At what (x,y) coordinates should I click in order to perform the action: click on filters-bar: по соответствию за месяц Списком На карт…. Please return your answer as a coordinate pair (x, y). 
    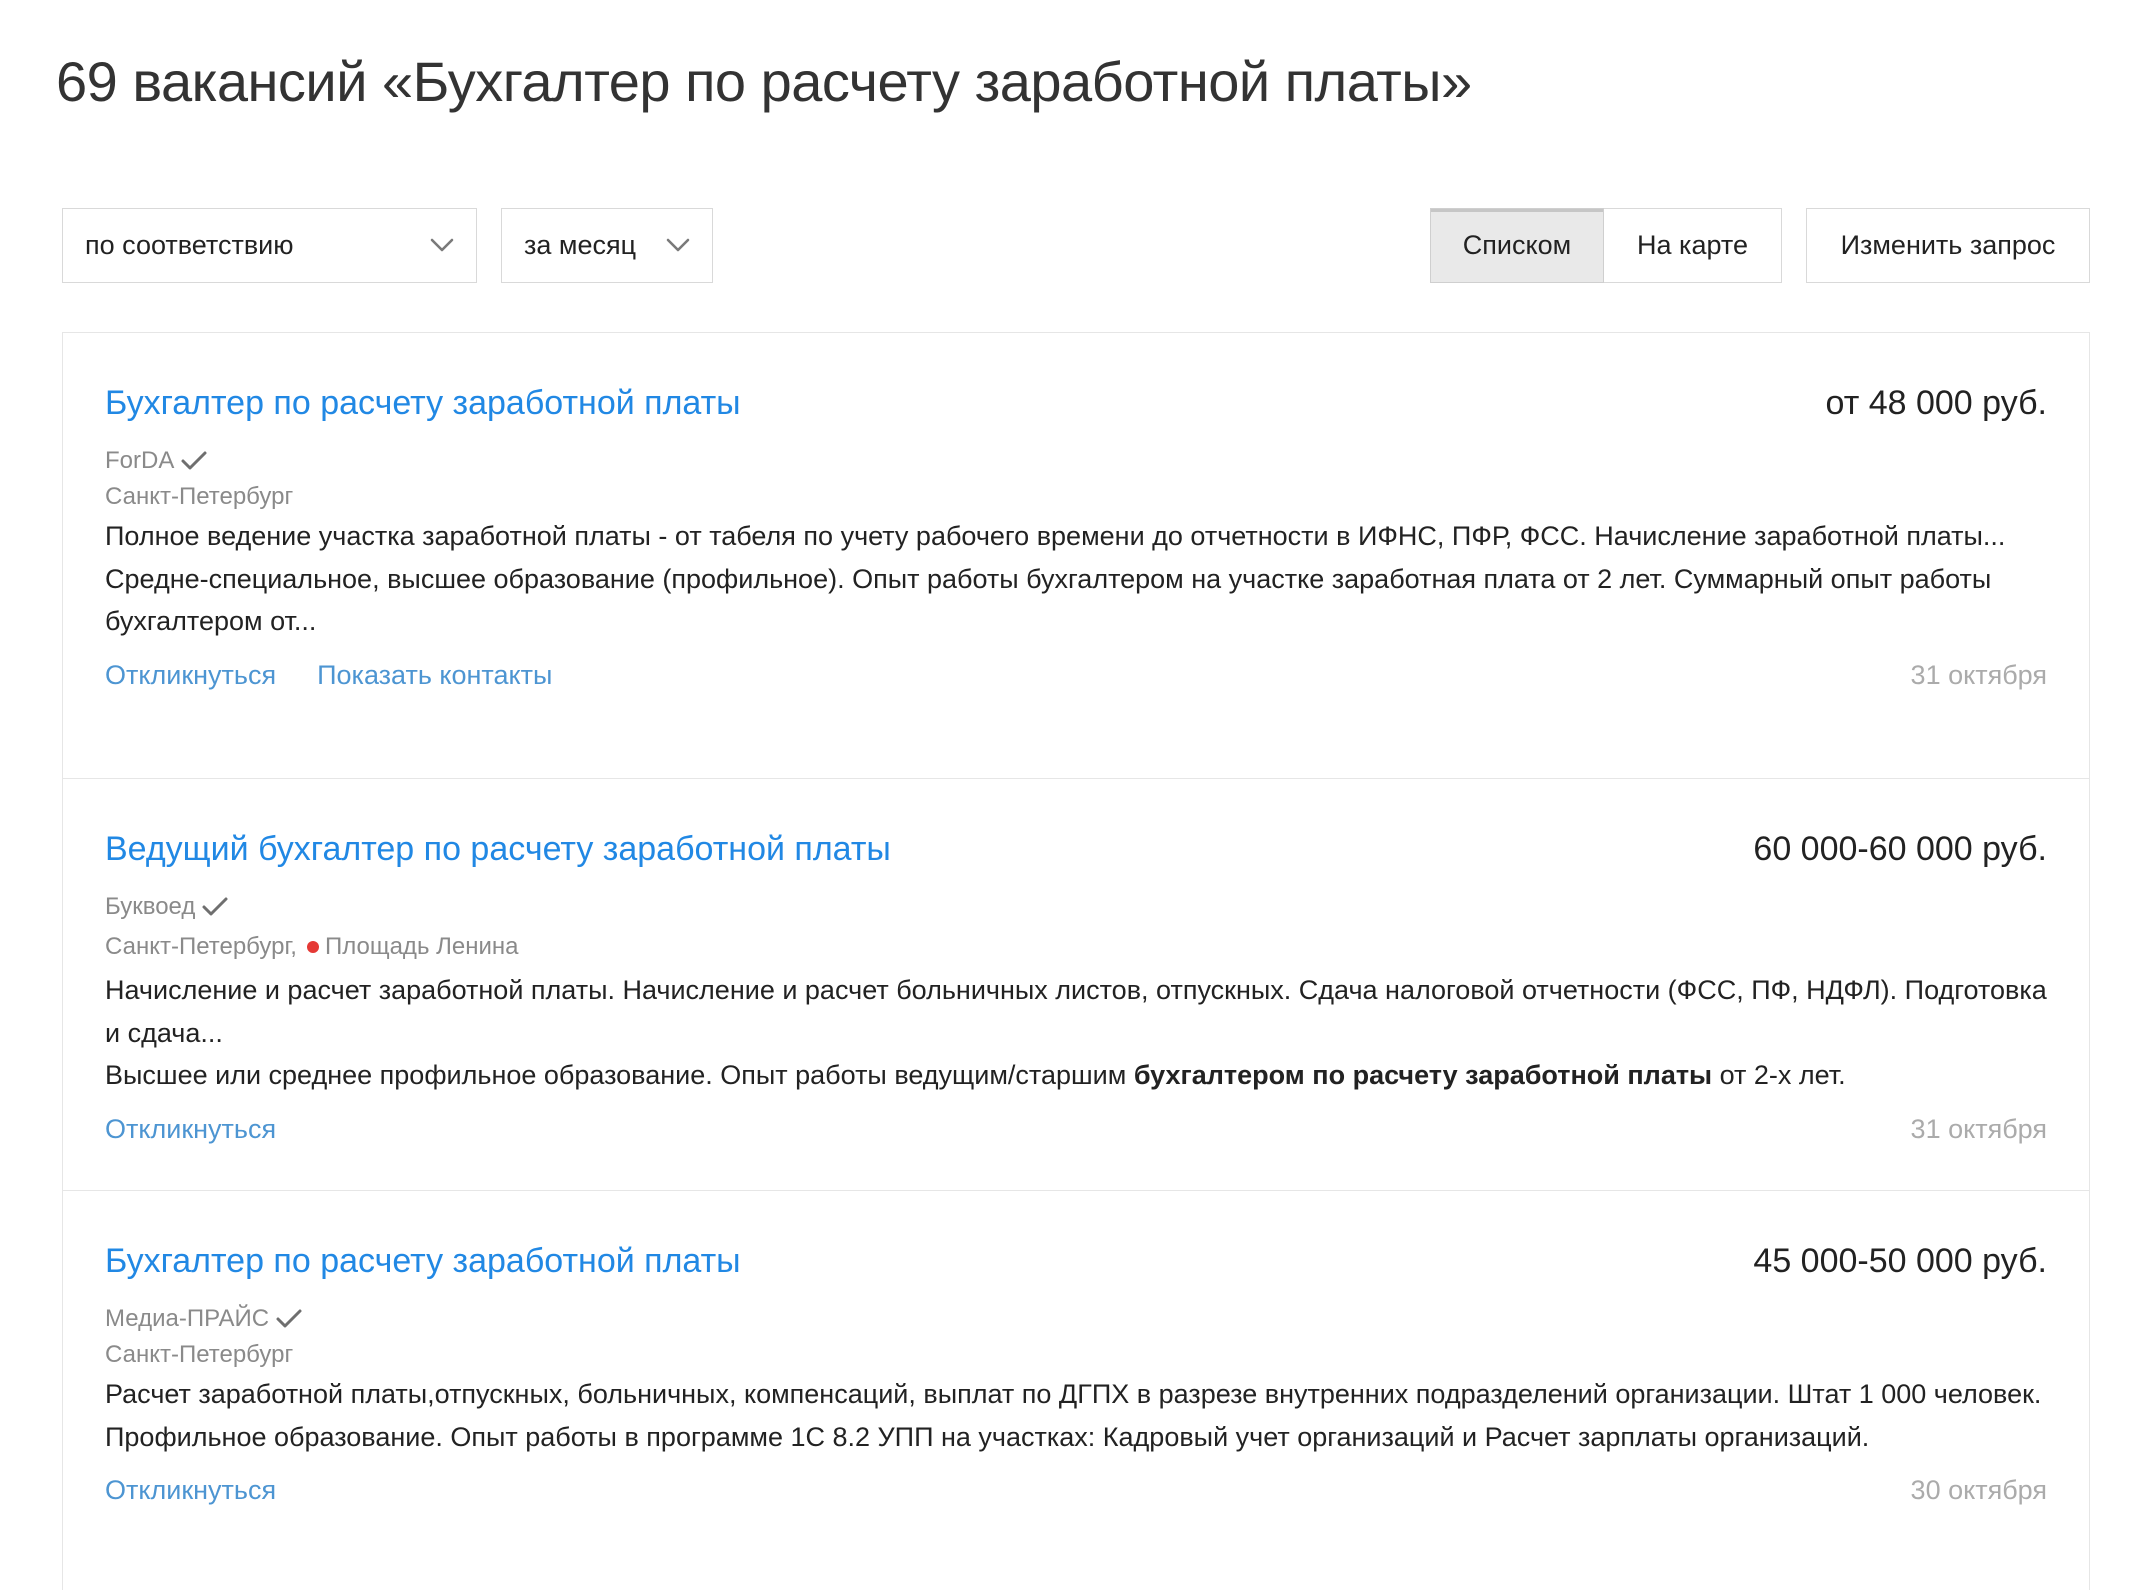
    Looking at the image, I should click on (1076, 245).